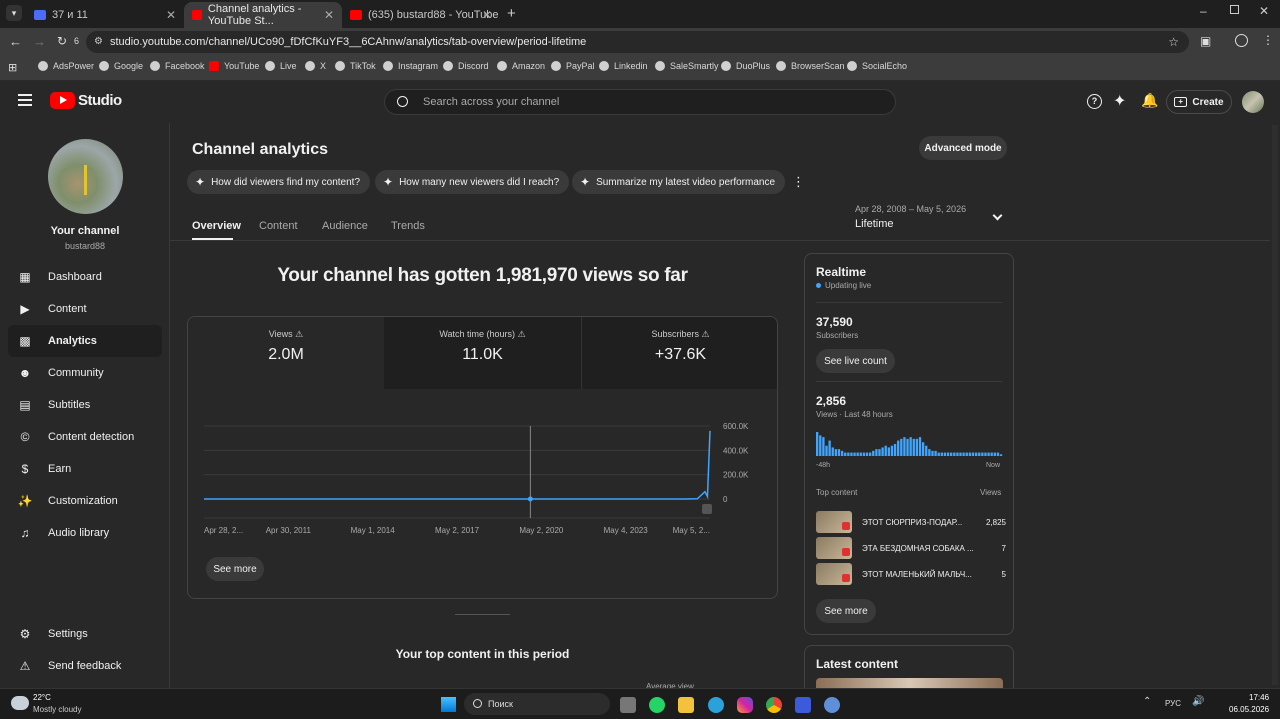 This screenshot has height=719, width=1280. What do you see at coordinates (278, 226) in the screenshot?
I see `tab-content: Content` at bounding box center [278, 226].